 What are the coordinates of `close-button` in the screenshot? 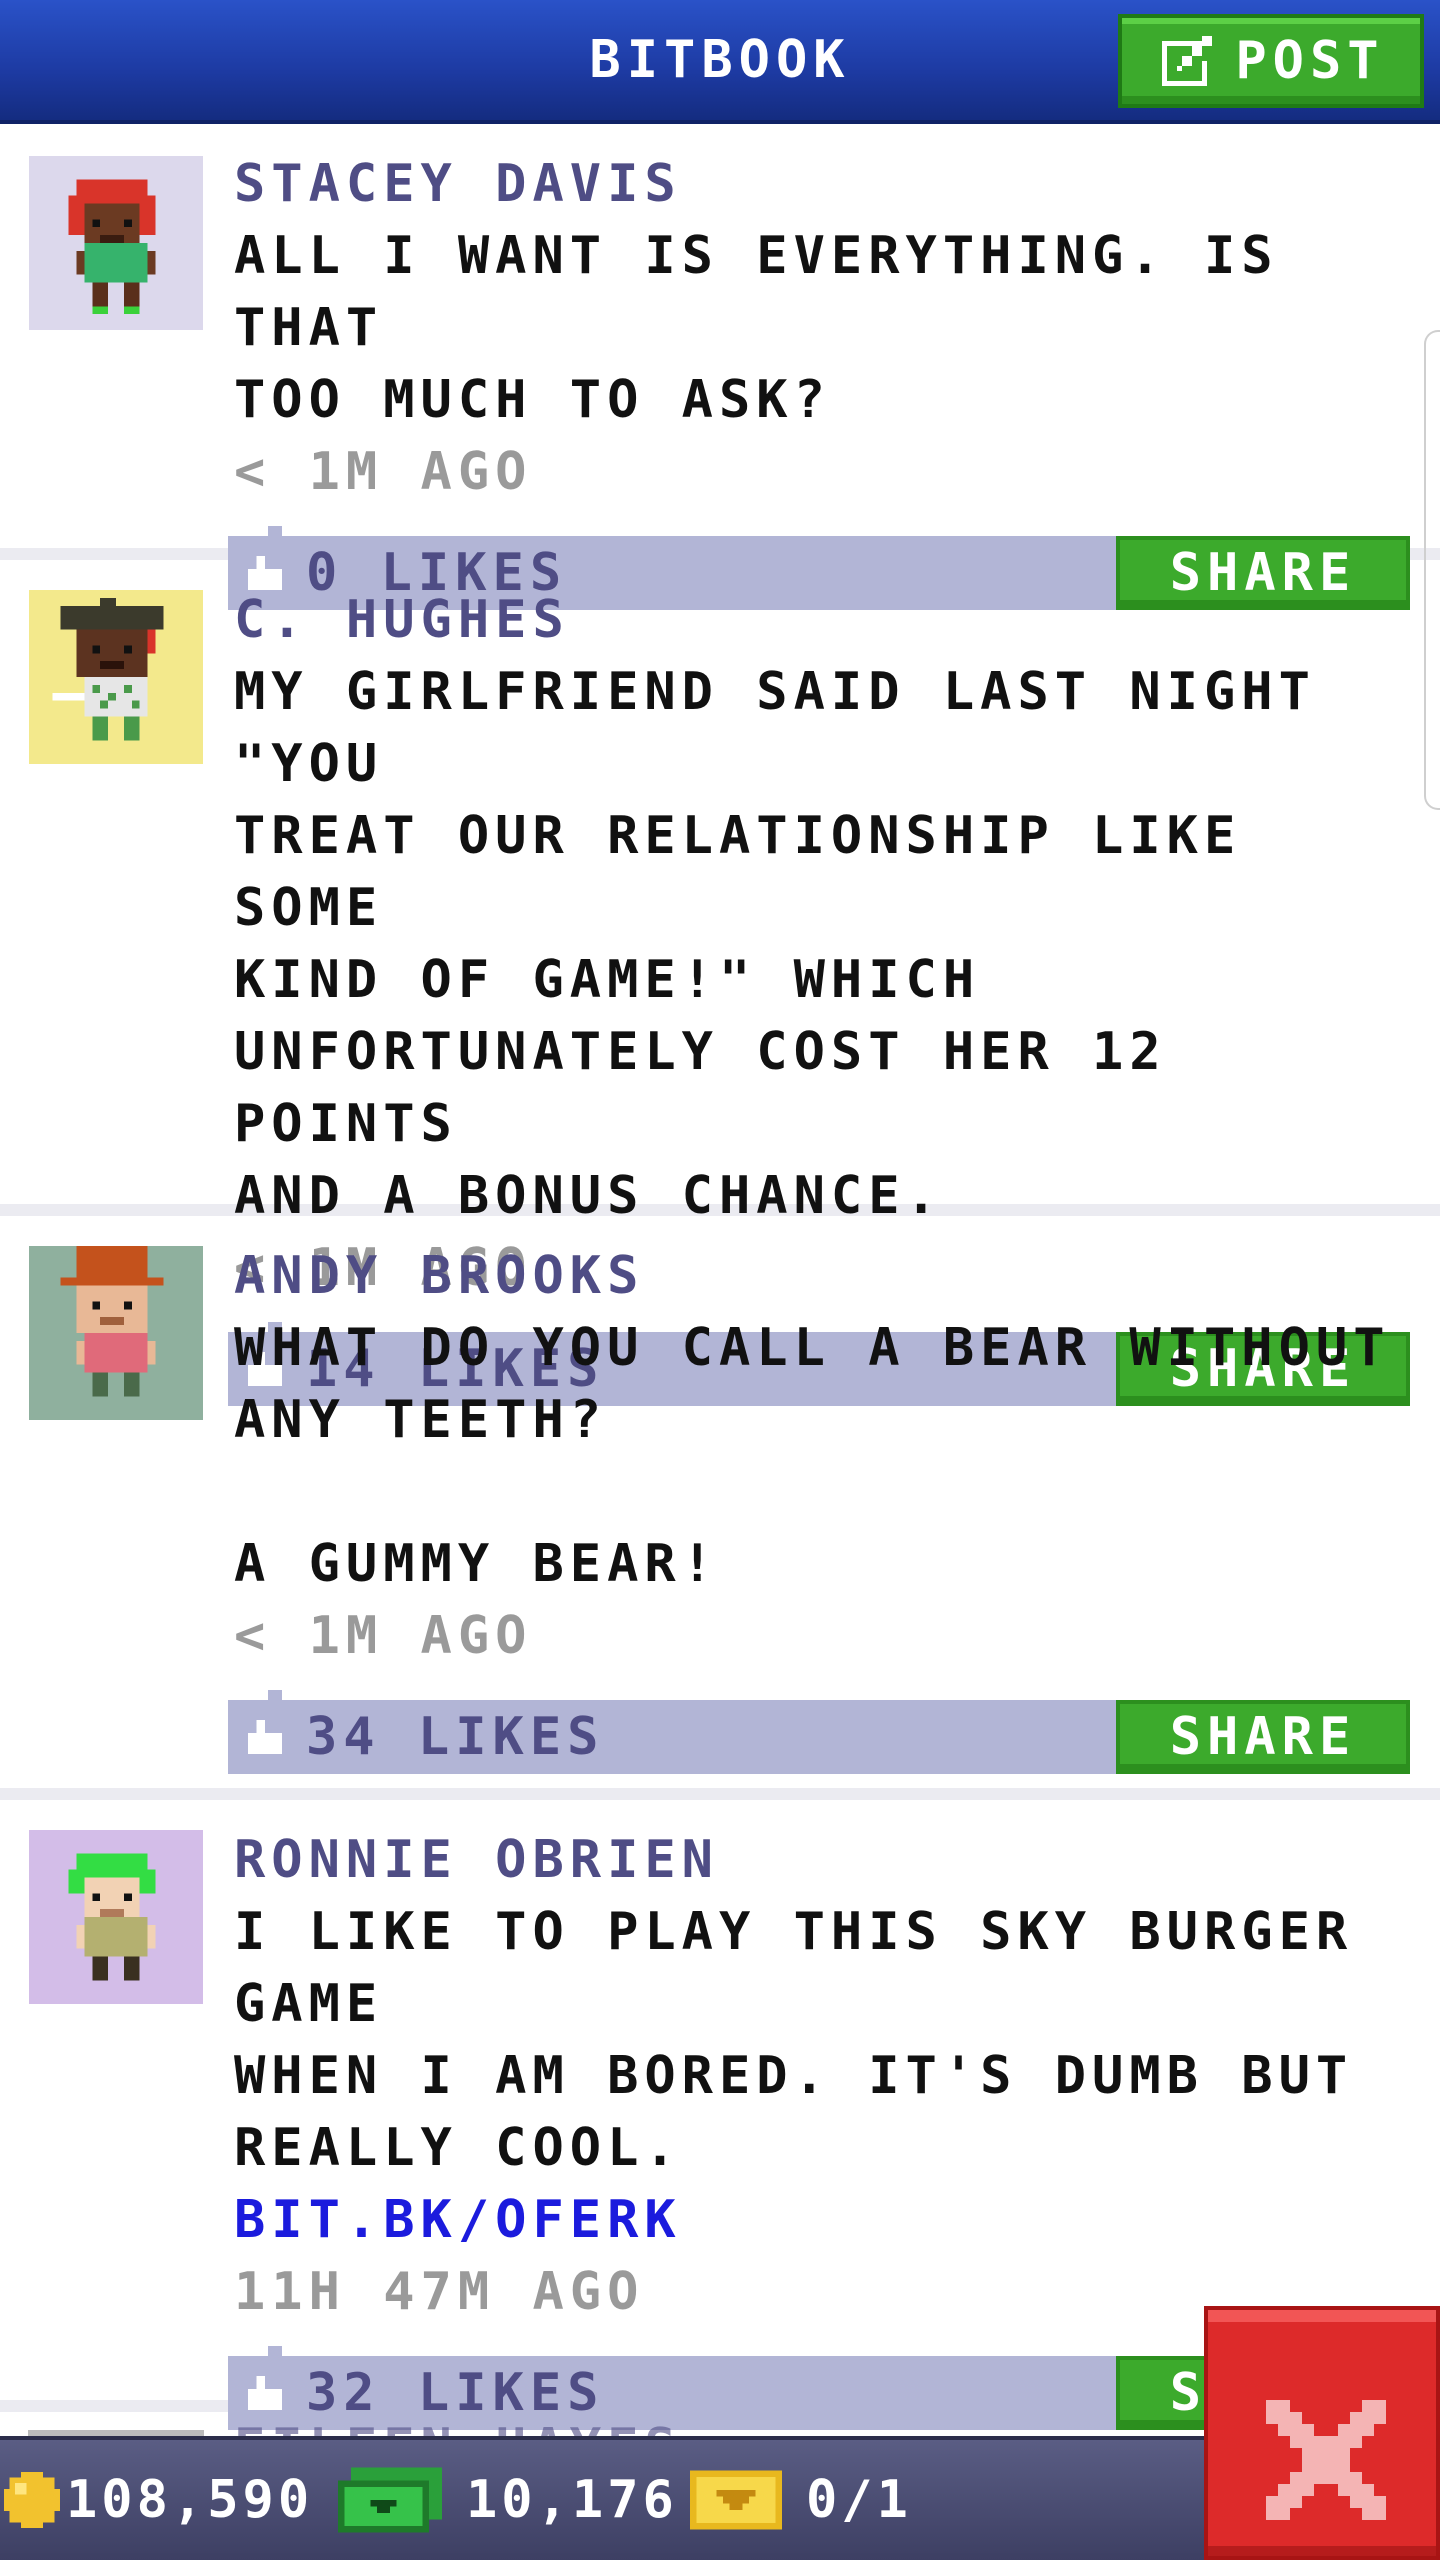 It's located at (1322, 2433).